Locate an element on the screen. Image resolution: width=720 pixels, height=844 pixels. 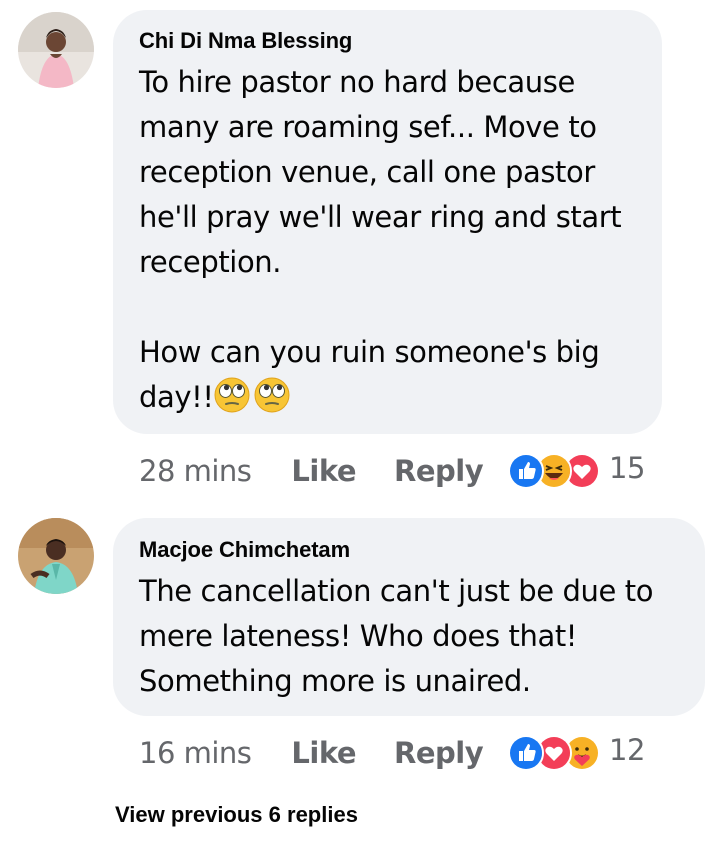
comment-author: Chi Di Nma Blessing is located at coordinates (387, 41).